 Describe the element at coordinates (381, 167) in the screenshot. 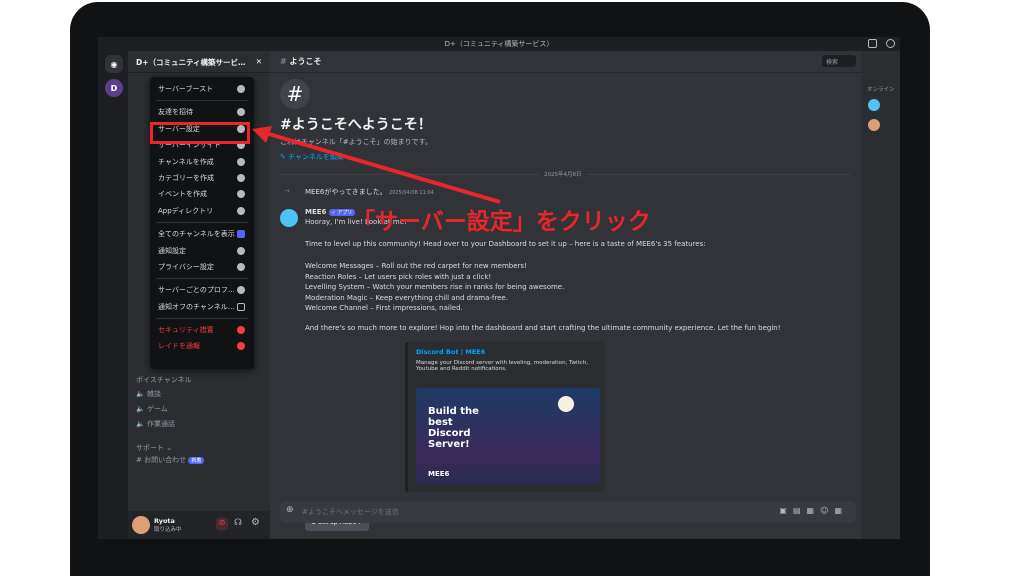

I see `arrow-line` at that location.